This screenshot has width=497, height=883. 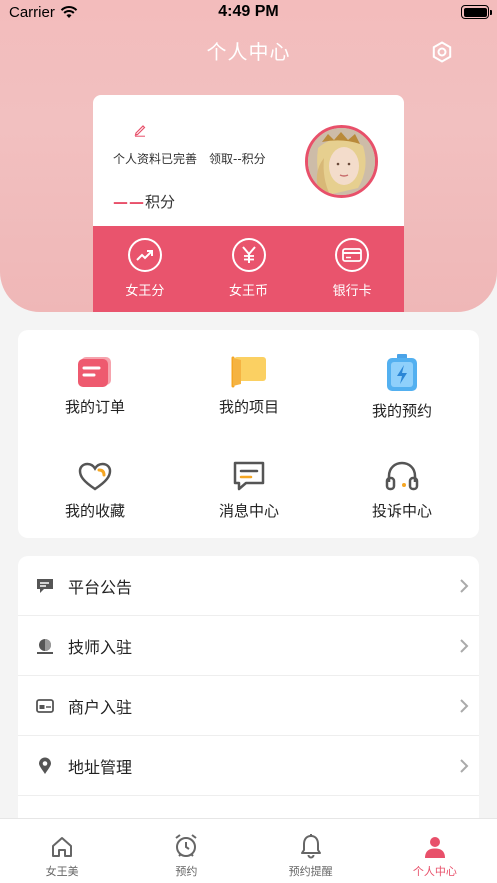 I want to click on avatar-portrait-icon, so click(x=341, y=161).